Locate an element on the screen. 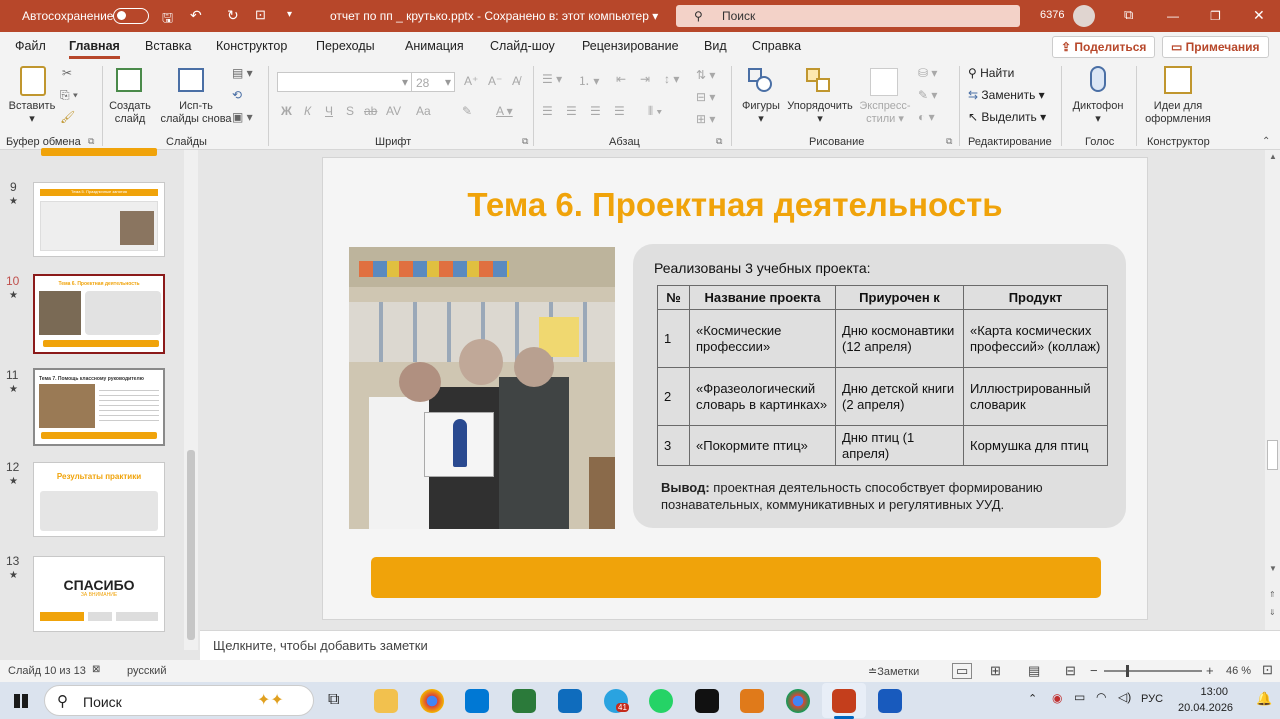 This screenshot has width=1280, height=719. increase-indent-icon: ⇥ is located at coordinates (645, 79).